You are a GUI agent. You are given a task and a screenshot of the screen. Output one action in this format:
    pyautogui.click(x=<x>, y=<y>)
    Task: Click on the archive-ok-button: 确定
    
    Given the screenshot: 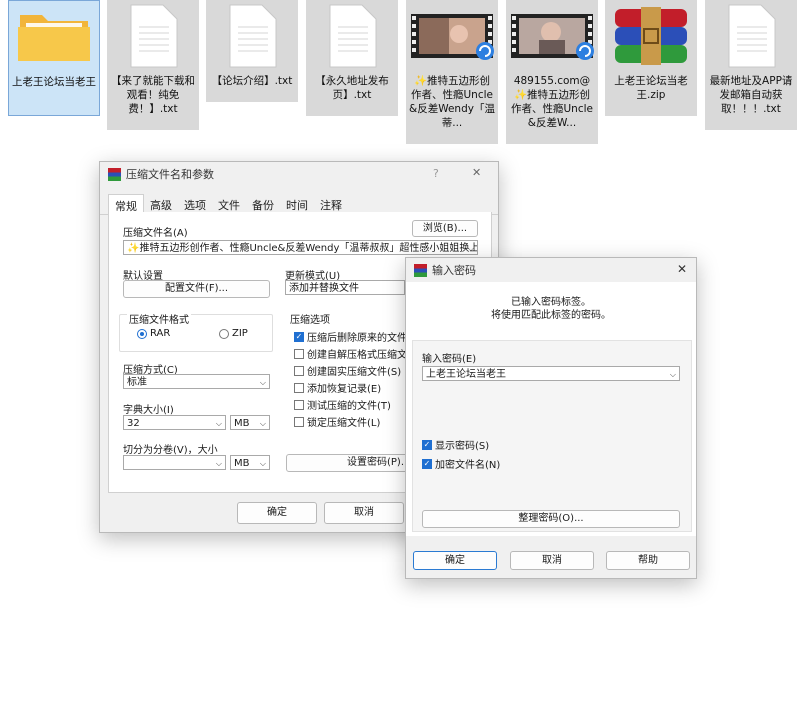 What is the action you would take?
    pyautogui.click(x=277, y=513)
    